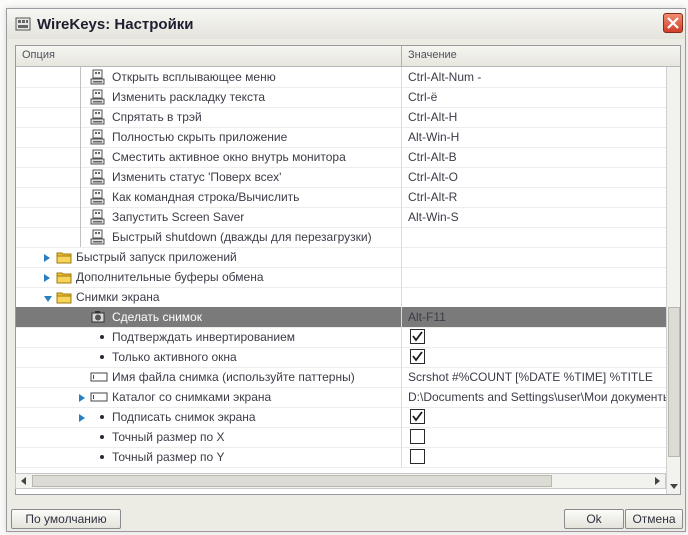 This screenshot has height=535, width=688. Describe the element at coordinates (341, 177) in the screenshot. I see `grid-row: Изменить статус 'Поверх всех' Ctrl-Alt-O` at that location.